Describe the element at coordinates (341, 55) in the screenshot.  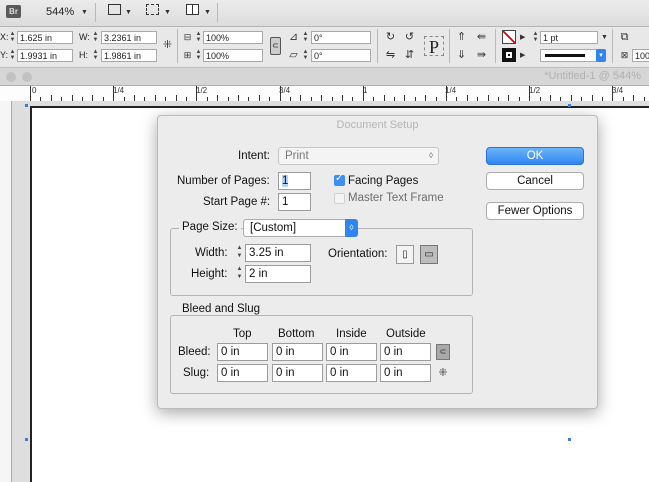
I see `shear-field: 0°` at that location.